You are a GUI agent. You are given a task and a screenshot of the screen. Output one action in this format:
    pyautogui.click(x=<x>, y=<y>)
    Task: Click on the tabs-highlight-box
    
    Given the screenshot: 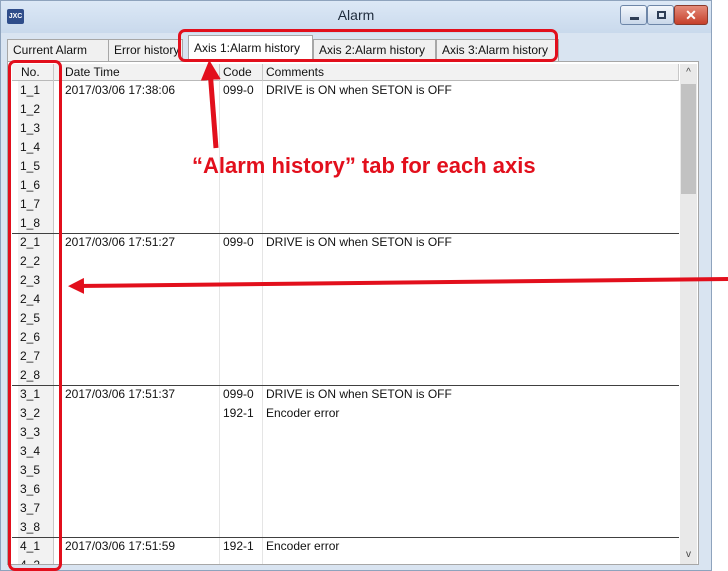 What is the action you would take?
    pyautogui.click(x=368, y=45)
    